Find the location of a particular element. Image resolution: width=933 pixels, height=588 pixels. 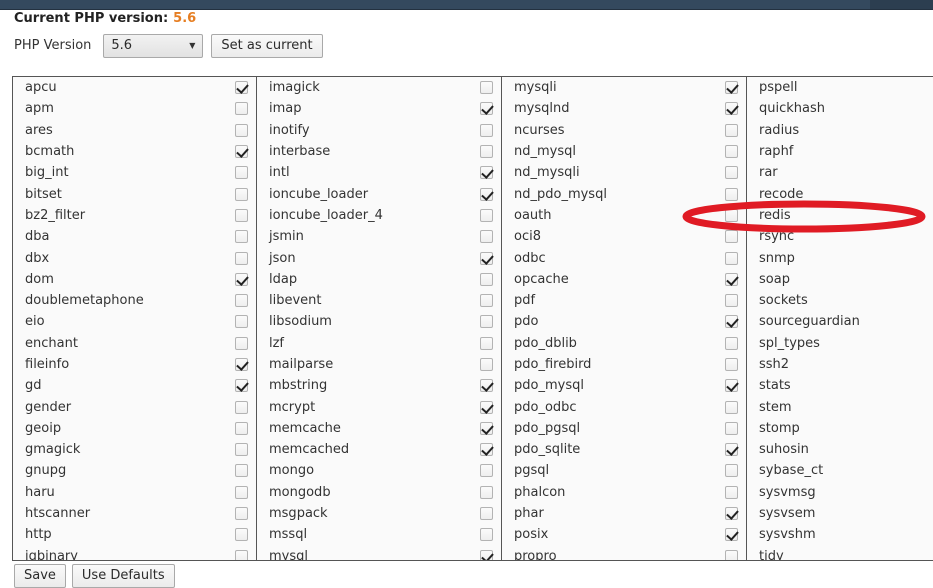

extension-row: tidy is located at coordinates (840, 553).